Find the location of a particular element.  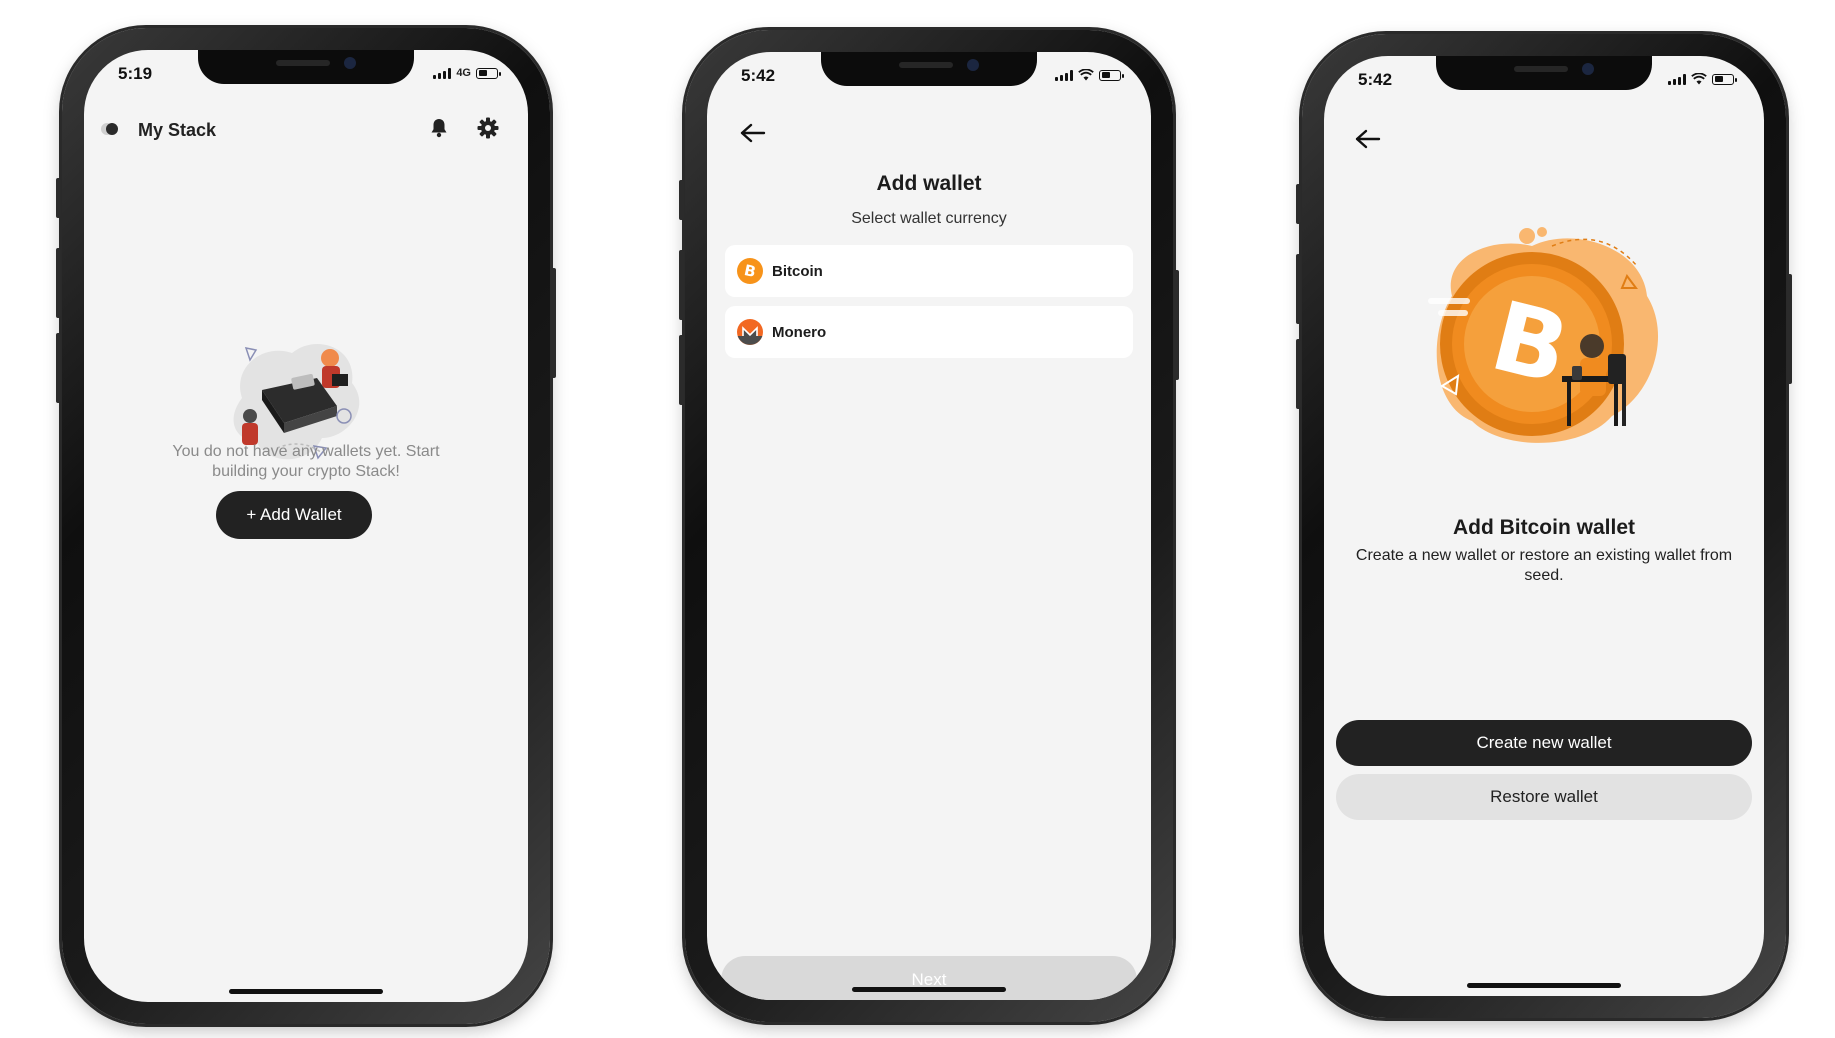

header-title: My Stack is located at coordinates (177, 130).